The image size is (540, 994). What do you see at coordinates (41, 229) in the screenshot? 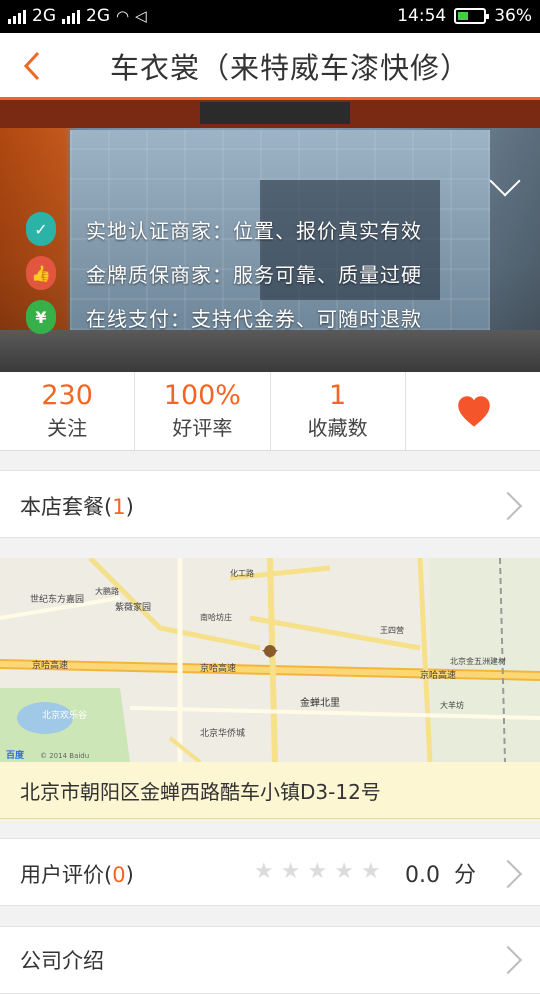
I see `location-check-icon: ✓` at bounding box center [41, 229].